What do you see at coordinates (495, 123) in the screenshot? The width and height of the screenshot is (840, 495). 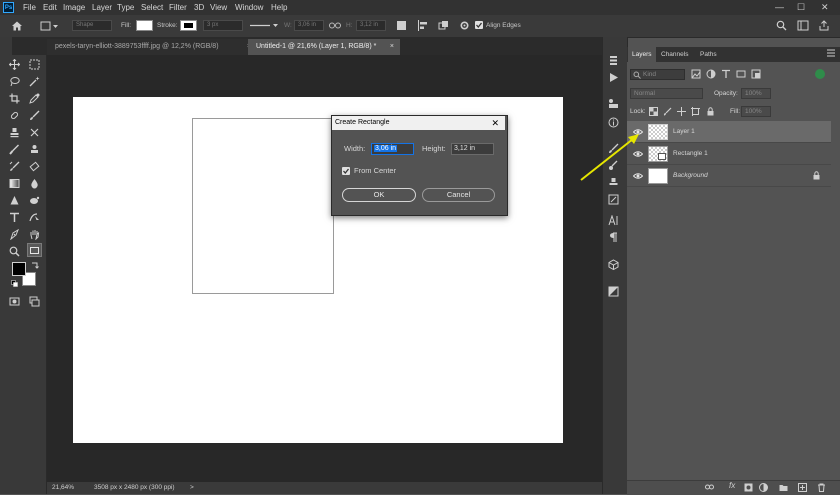 I see `dialog-close-button: ✕` at bounding box center [495, 123].